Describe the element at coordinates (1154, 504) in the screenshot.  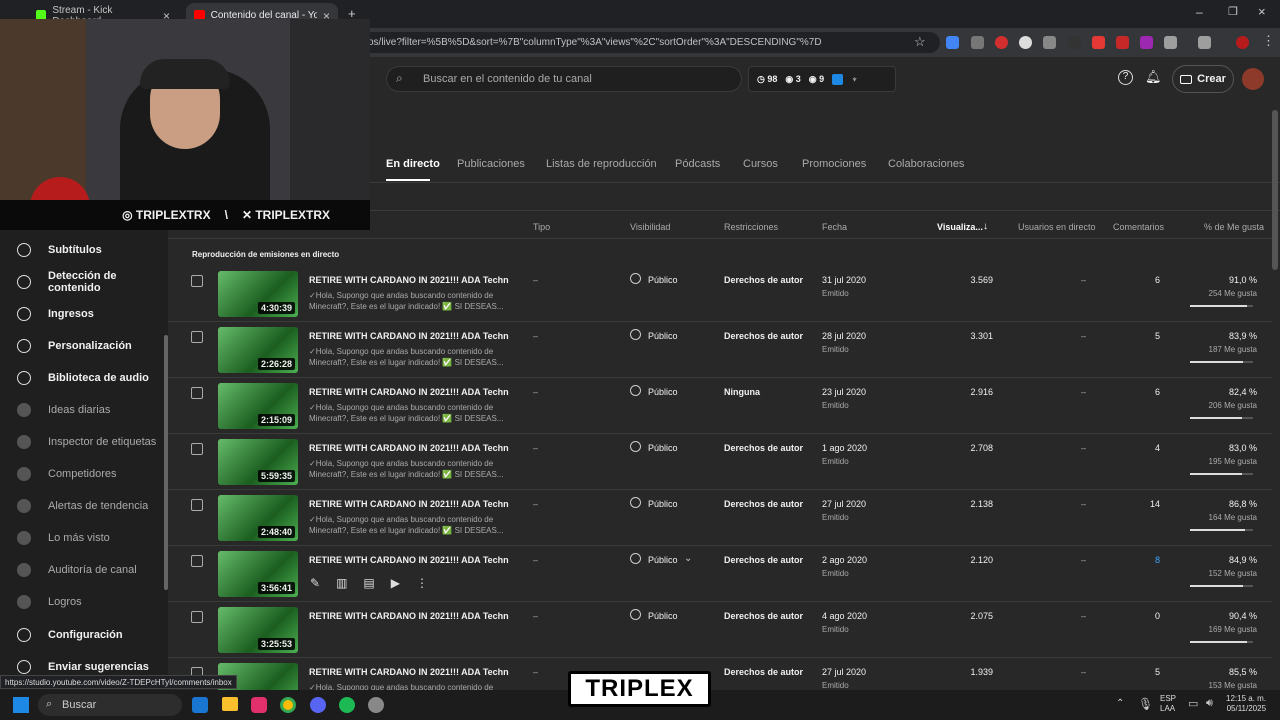
I see `comments-cell: 14` at that location.